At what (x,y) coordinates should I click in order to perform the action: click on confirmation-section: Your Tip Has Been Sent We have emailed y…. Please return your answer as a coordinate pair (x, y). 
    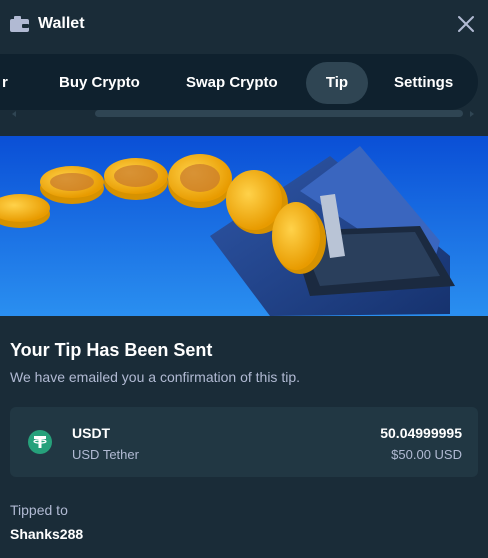
    Looking at the image, I should click on (245, 362).